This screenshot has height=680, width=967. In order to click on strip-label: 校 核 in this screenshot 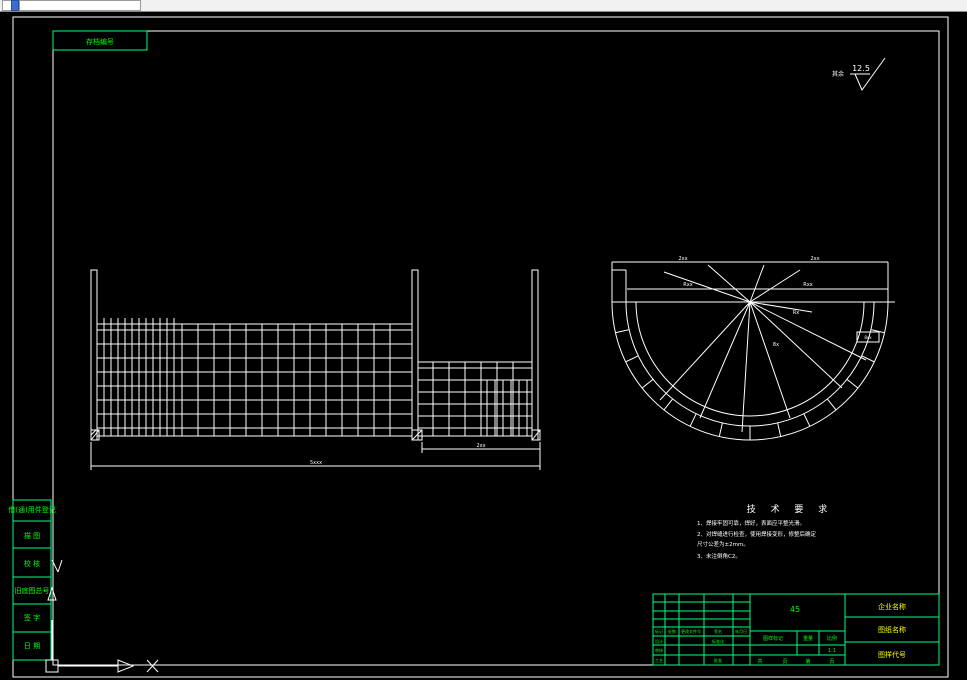, I will do `click(32, 563)`.